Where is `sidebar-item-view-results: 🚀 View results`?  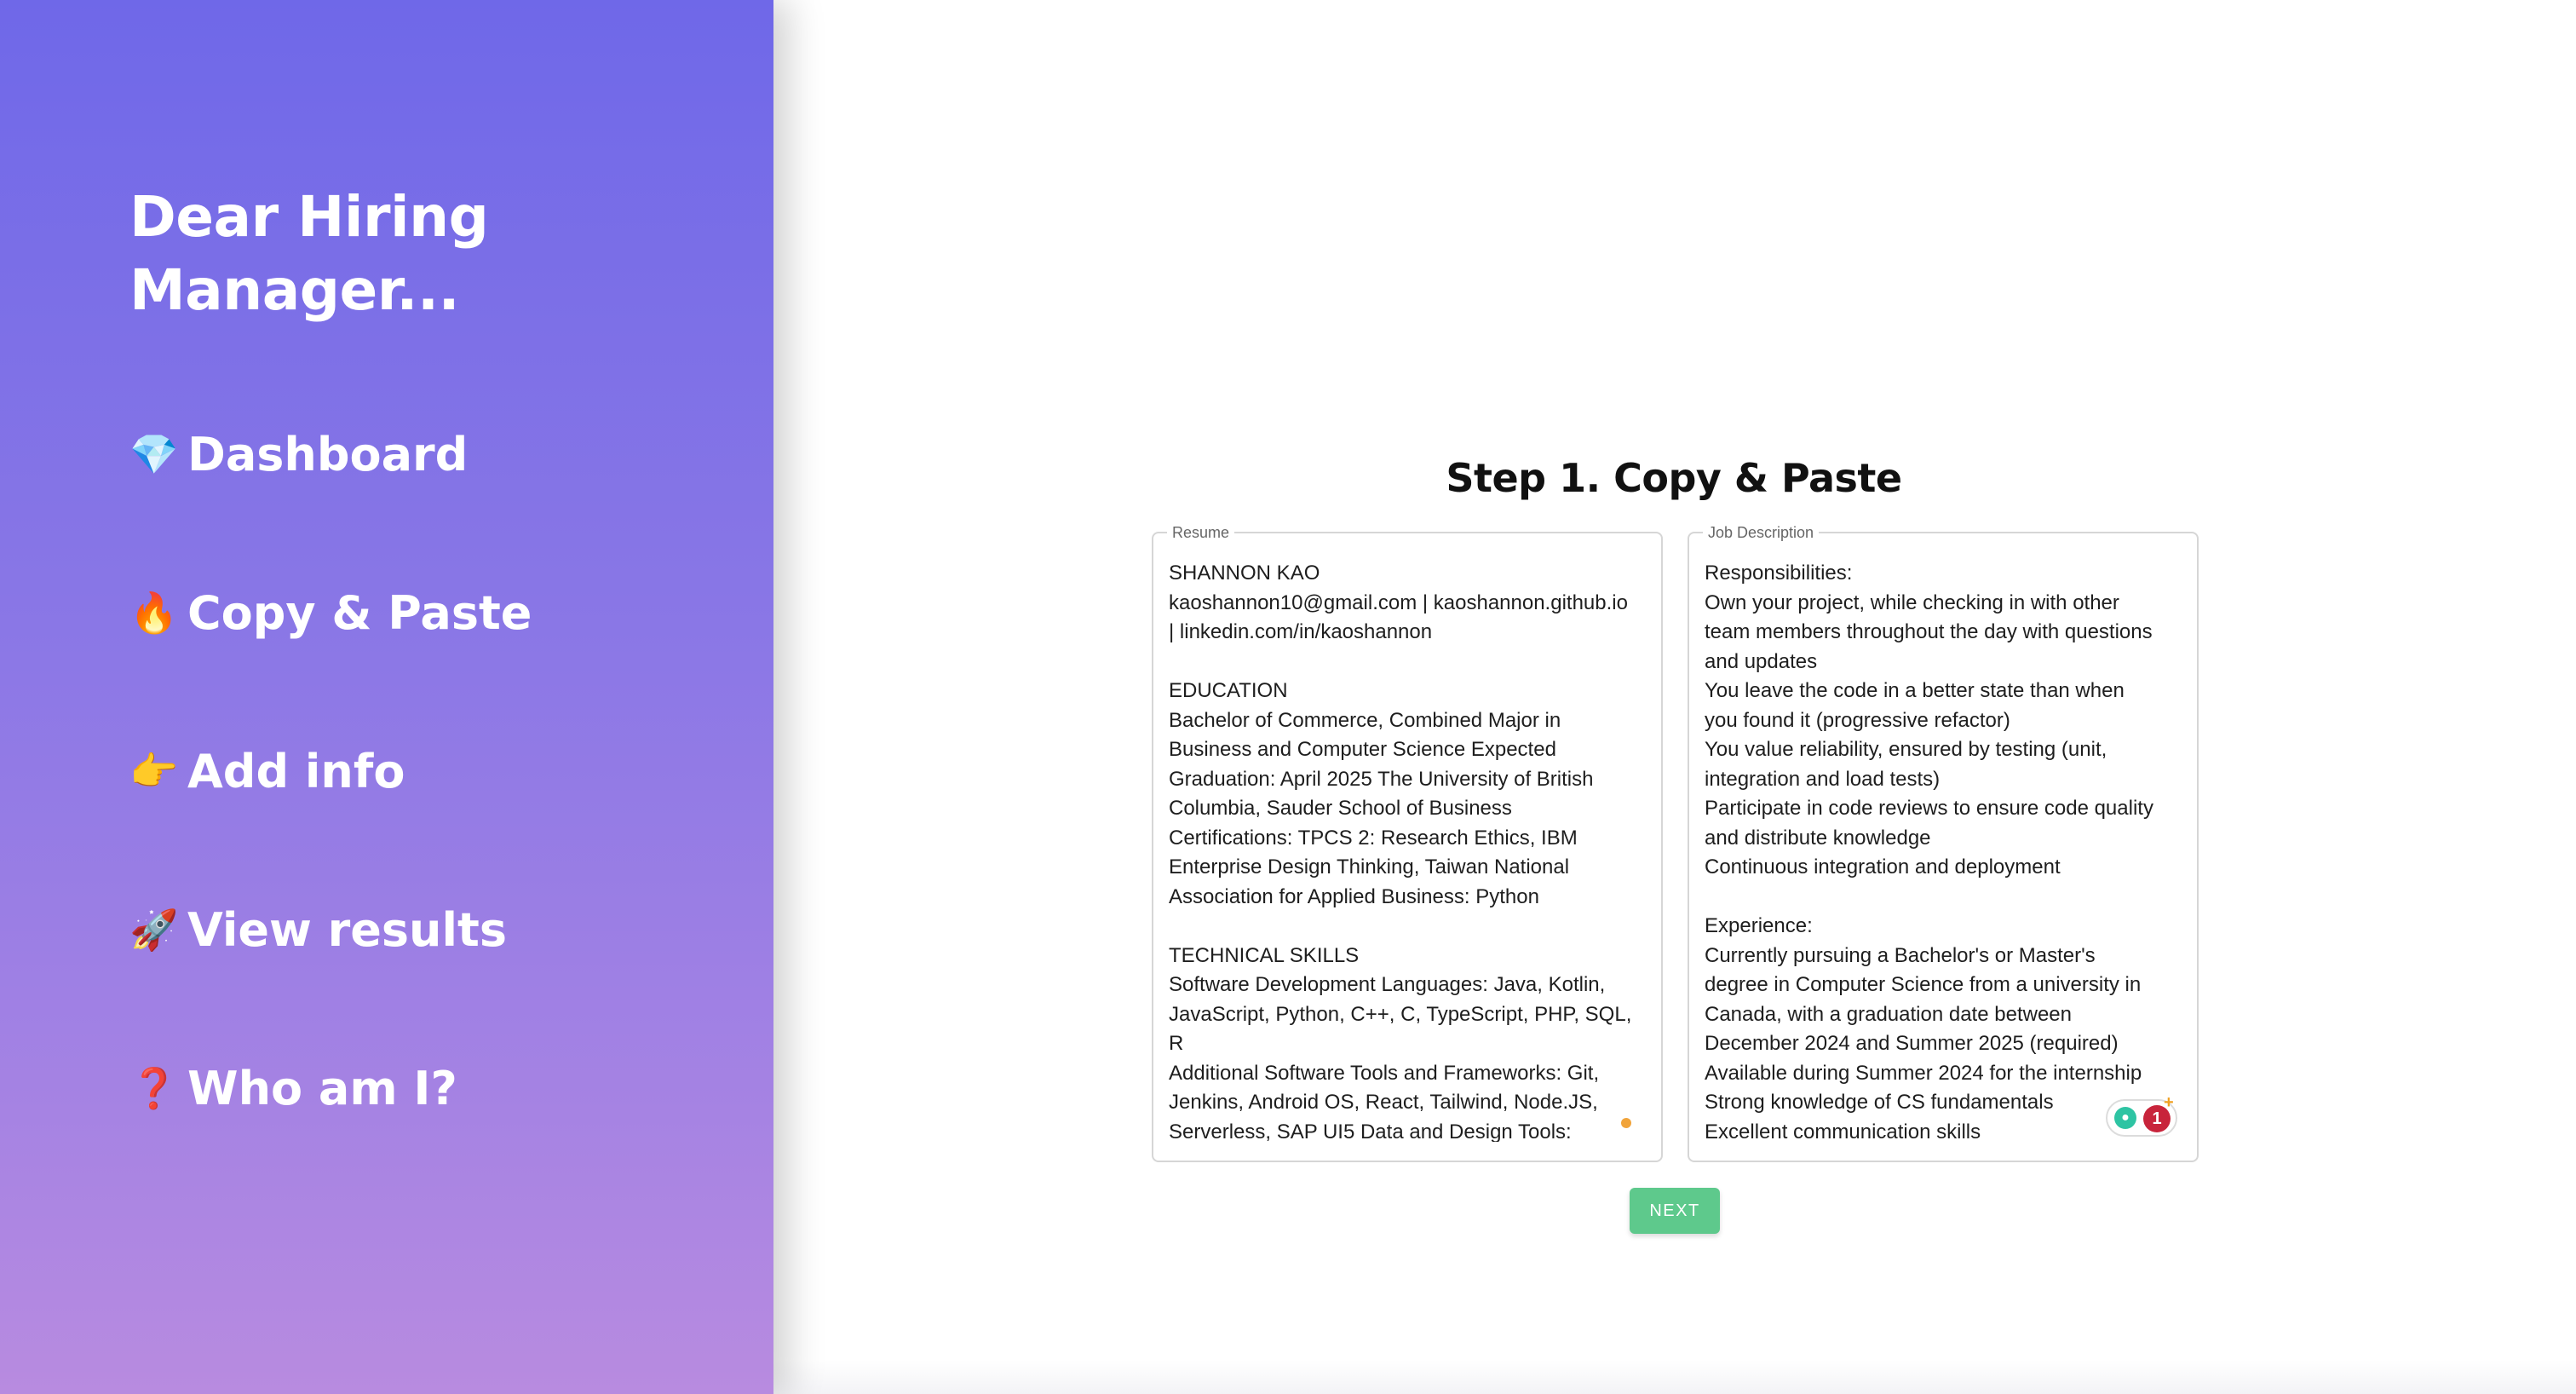 sidebar-item-view-results: 🚀 View results is located at coordinates (331, 929).